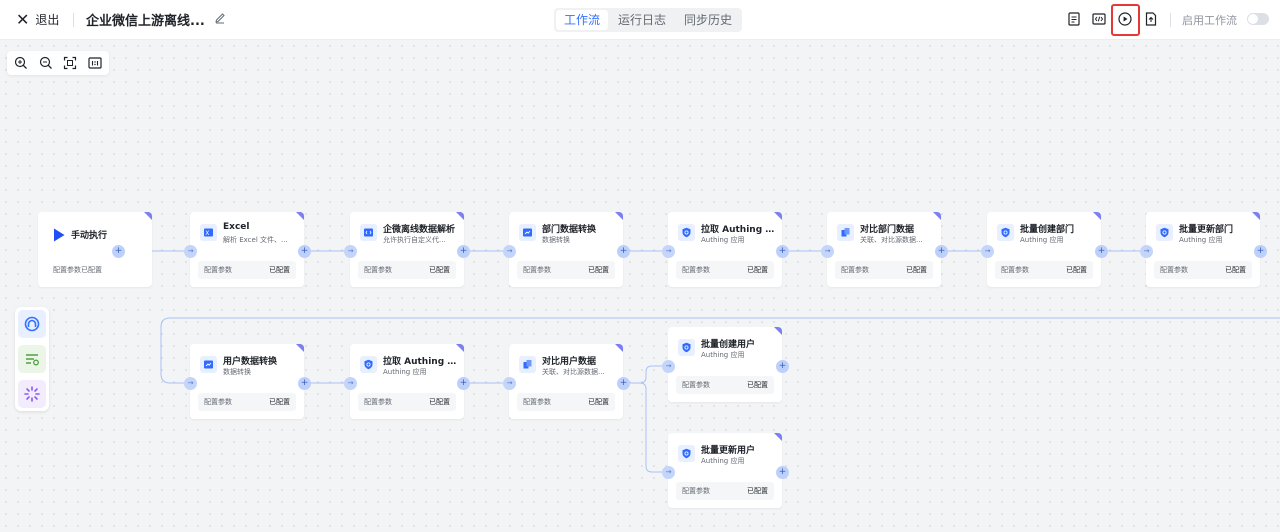  Describe the element at coordinates (725, 249) in the screenshot. I see `node-pull-dept: 拉取 Authing 部... Authing 应用 配置参数 已配置` at that location.